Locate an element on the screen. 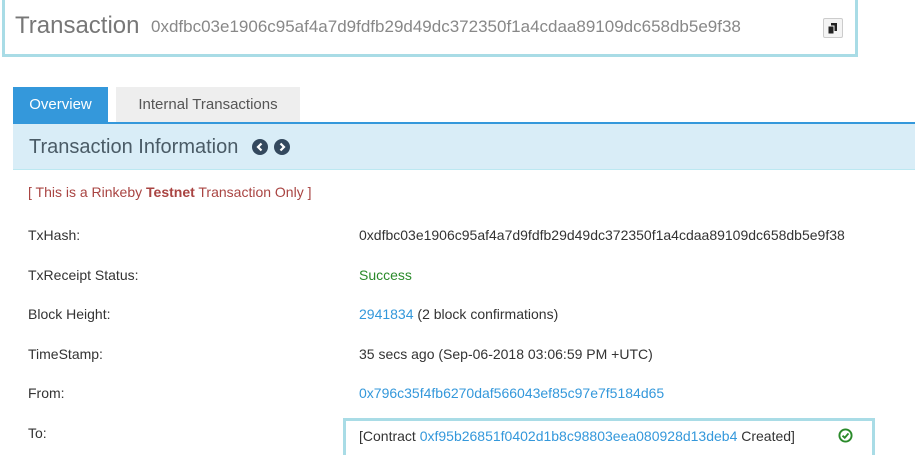 Image resolution: width=915 pixels, height=455 pixels. to-prefix: [Contract is located at coordinates (389, 436).